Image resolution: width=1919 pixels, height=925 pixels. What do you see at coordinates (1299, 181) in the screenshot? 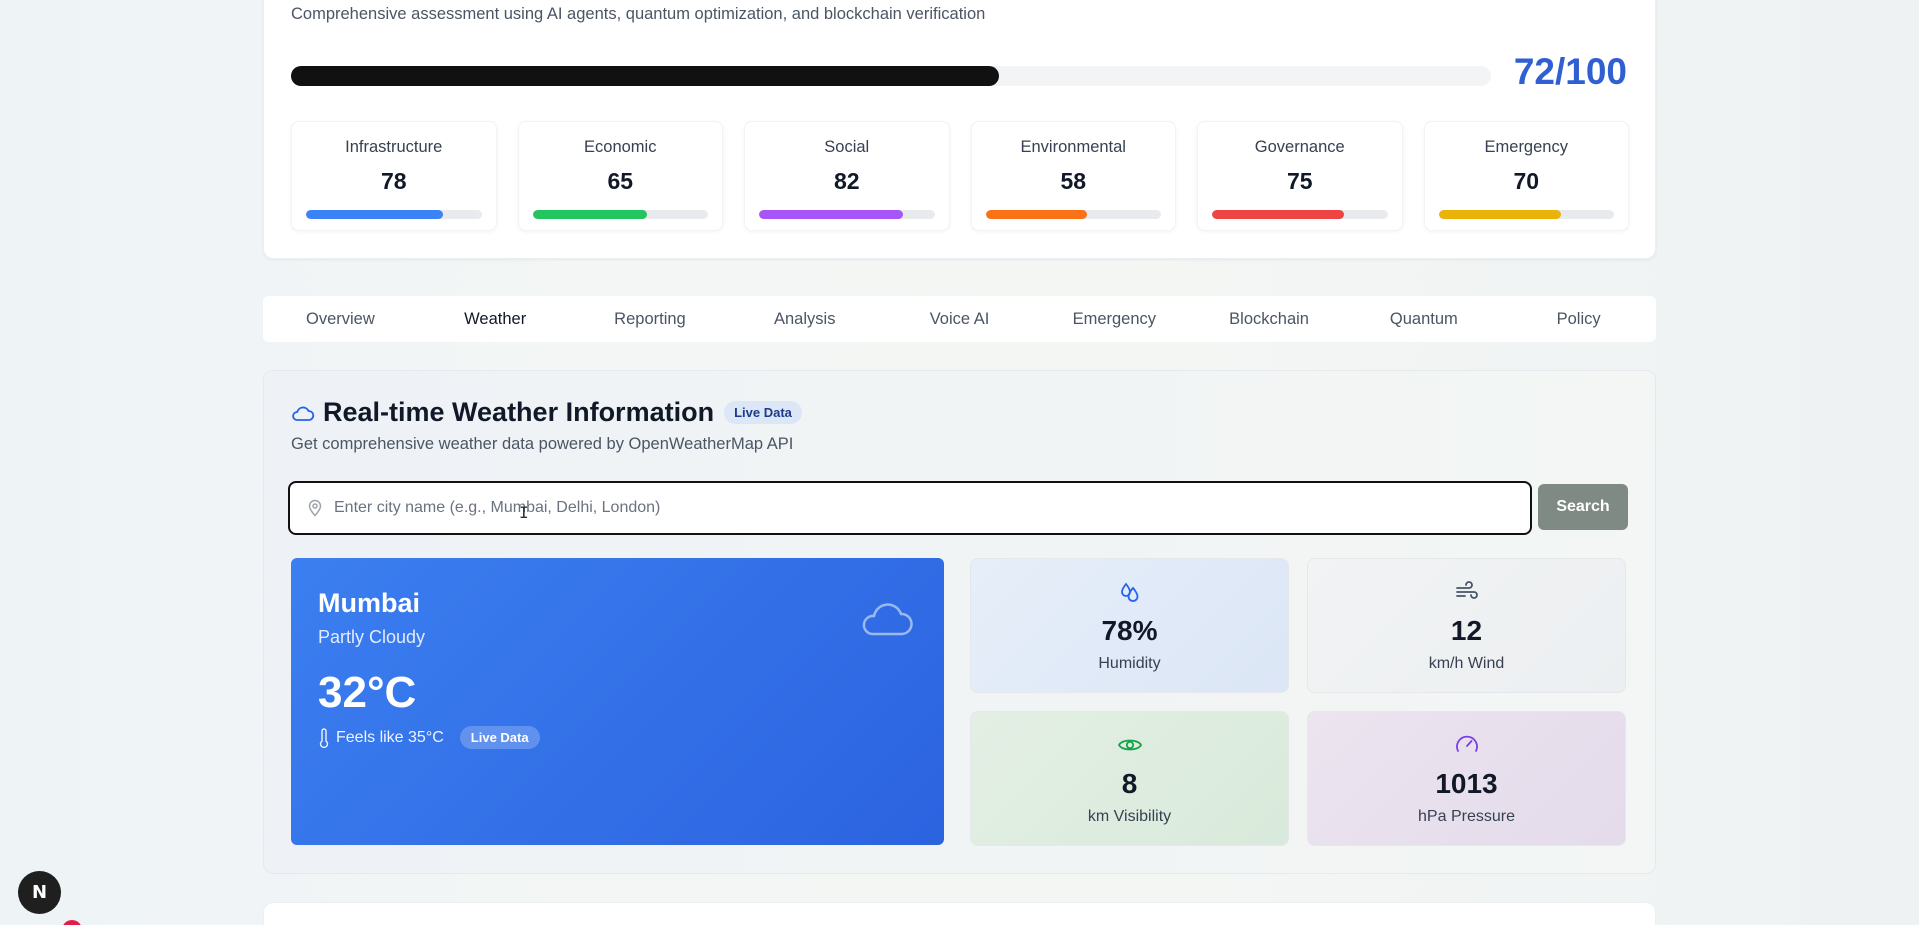
I see `metric-value: 75` at bounding box center [1299, 181].